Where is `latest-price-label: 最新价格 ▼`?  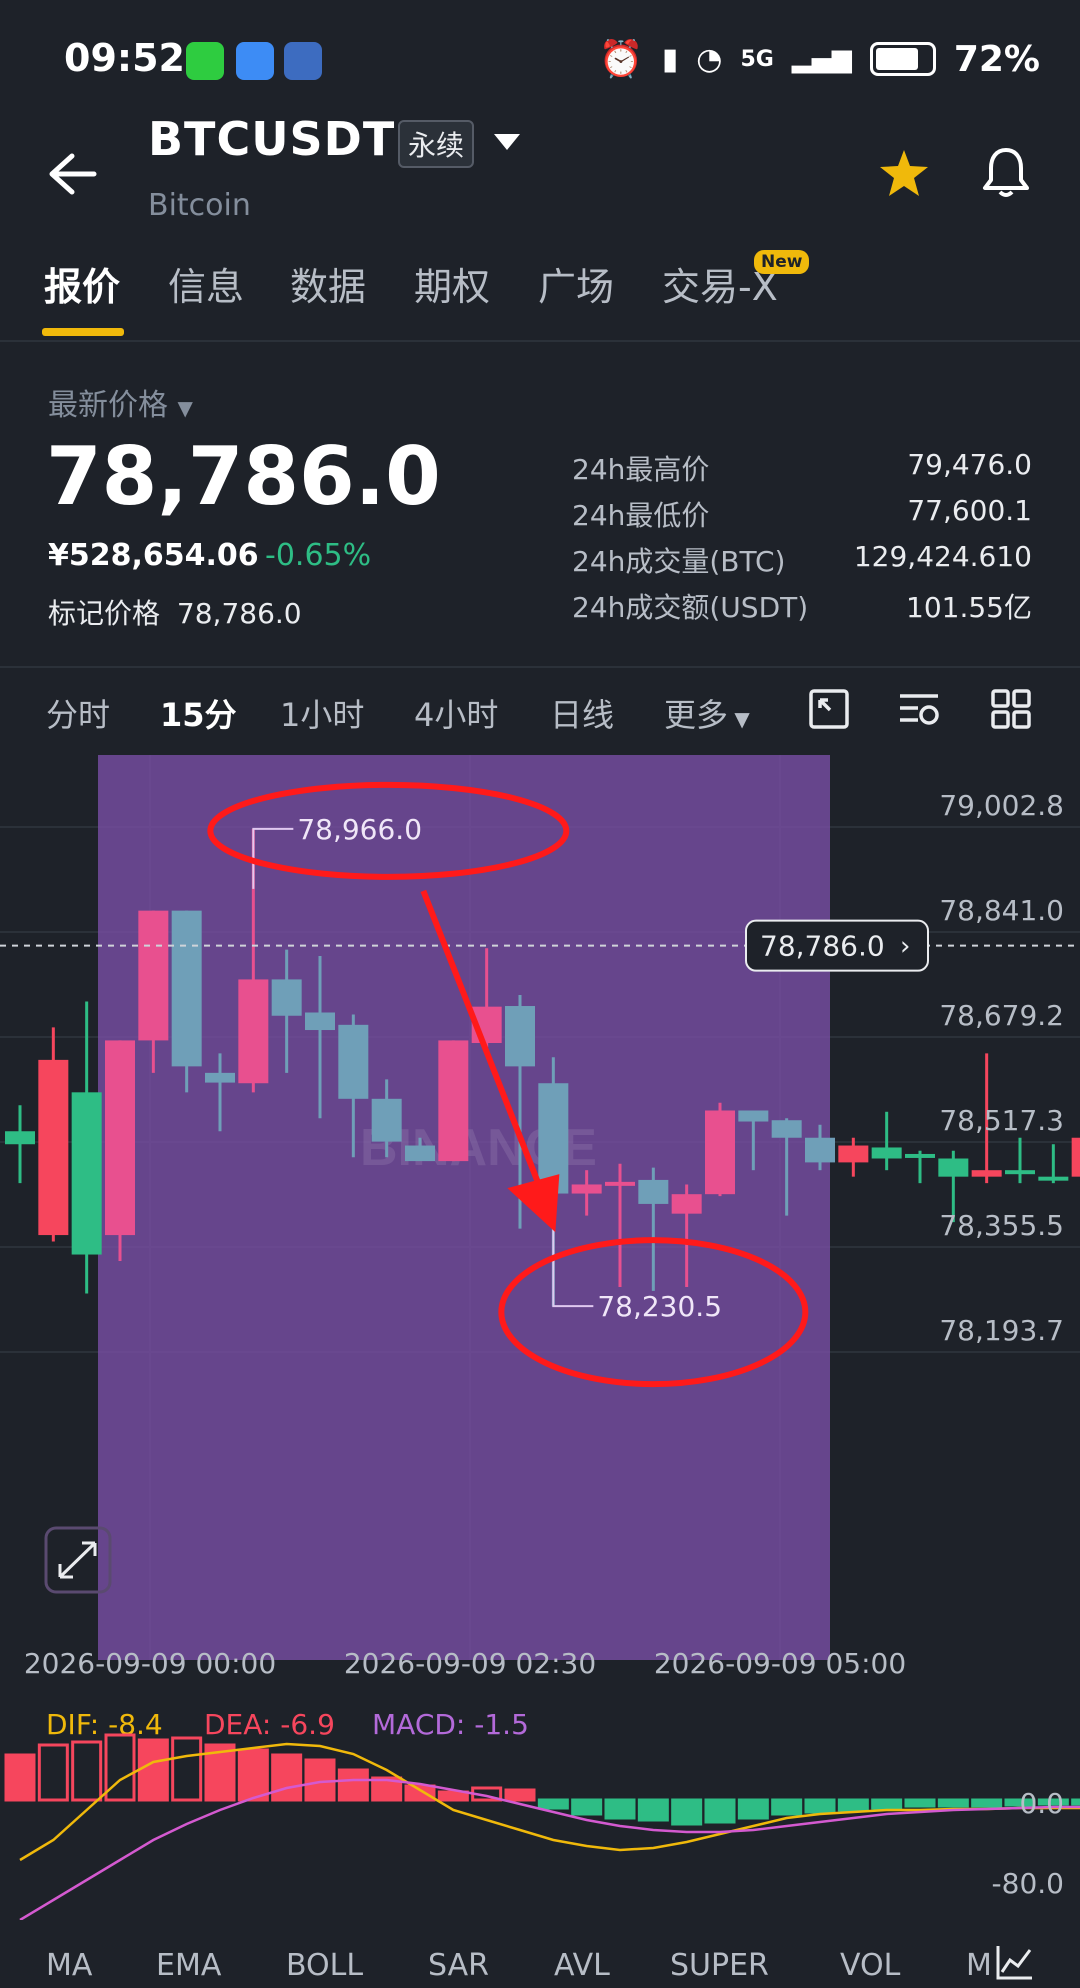 latest-price-label: 最新价格 ▼ is located at coordinates (120, 402).